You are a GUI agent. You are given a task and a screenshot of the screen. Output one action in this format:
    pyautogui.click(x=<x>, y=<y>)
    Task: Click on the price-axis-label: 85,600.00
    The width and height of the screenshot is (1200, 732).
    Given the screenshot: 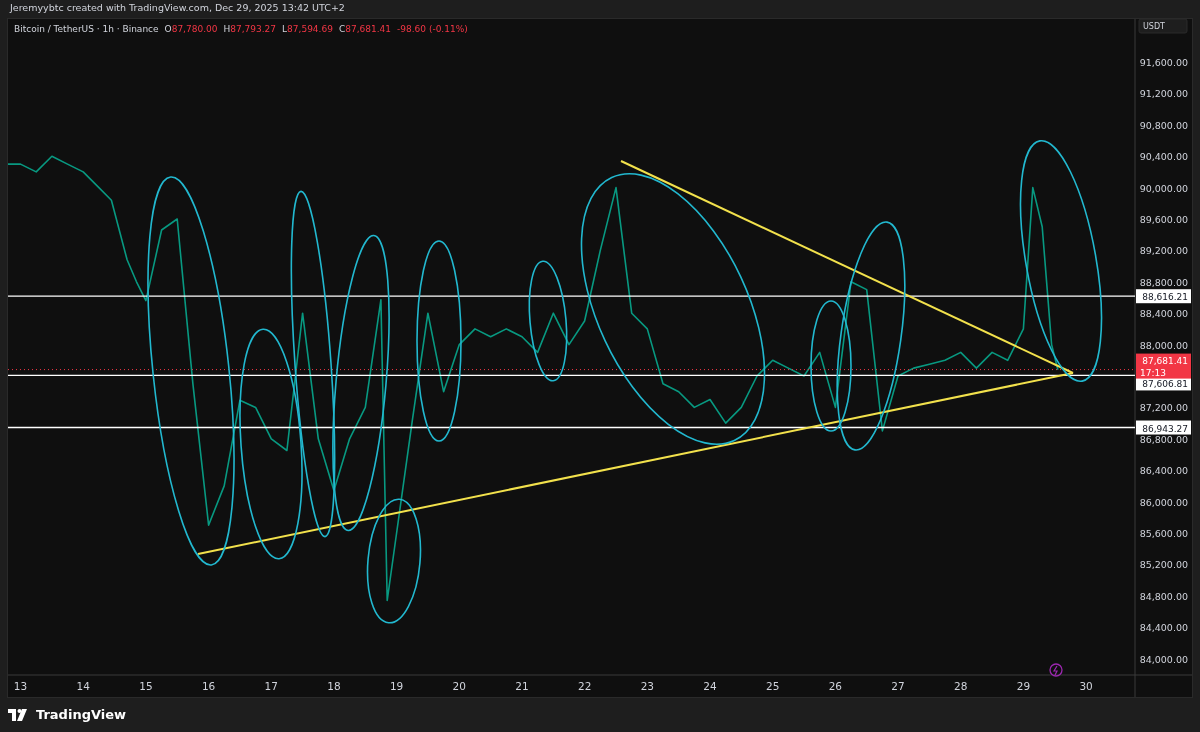 What is the action you would take?
    pyautogui.click(x=1163, y=533)
    